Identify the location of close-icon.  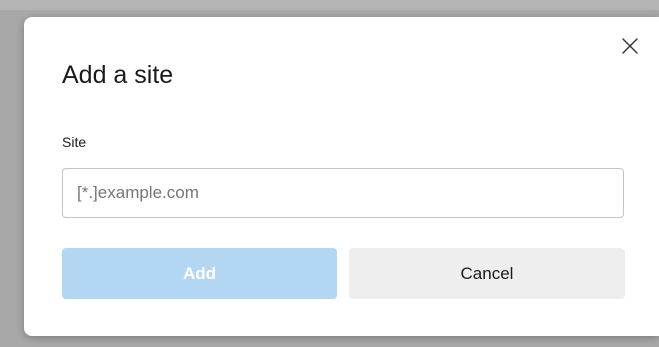
(630, 46).